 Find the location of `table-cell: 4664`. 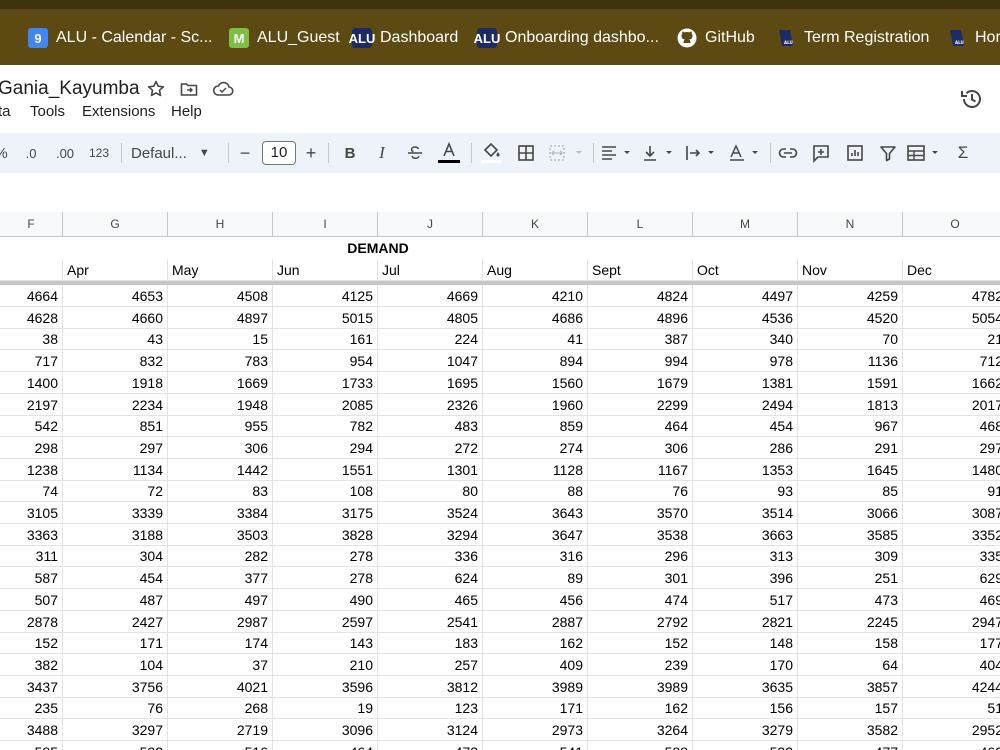

table-cell: 4664 is located at coordinates (31, 296).